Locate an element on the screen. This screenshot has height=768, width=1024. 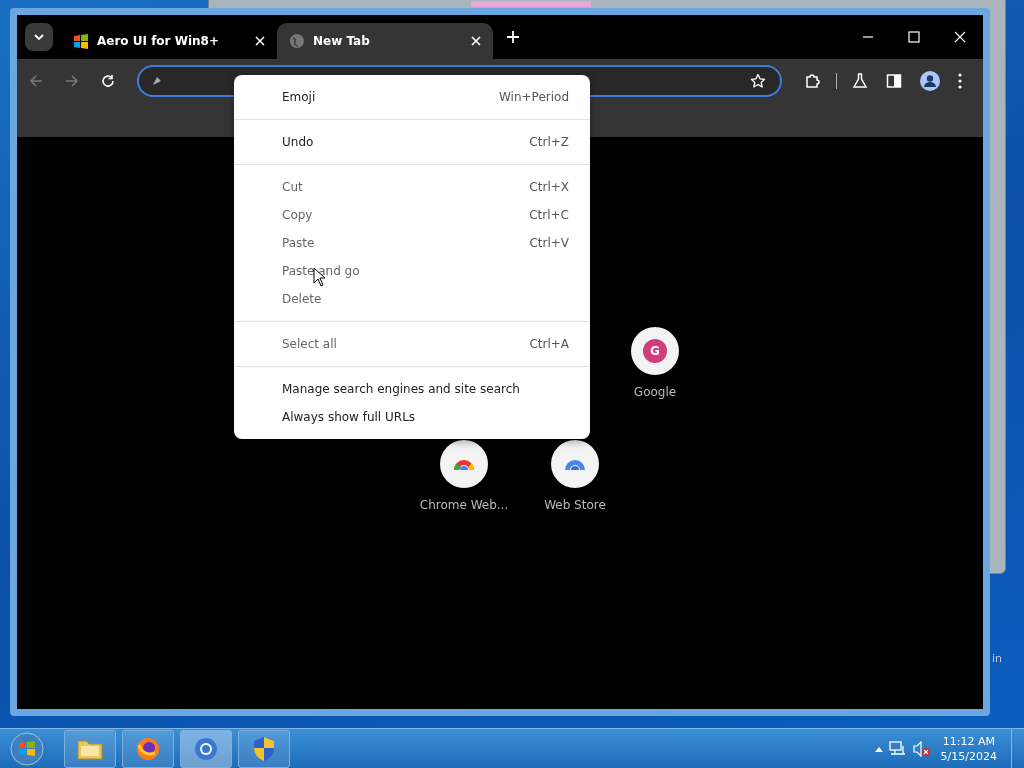
shortcut-label: Web Store is located at coordinates (575, 505).